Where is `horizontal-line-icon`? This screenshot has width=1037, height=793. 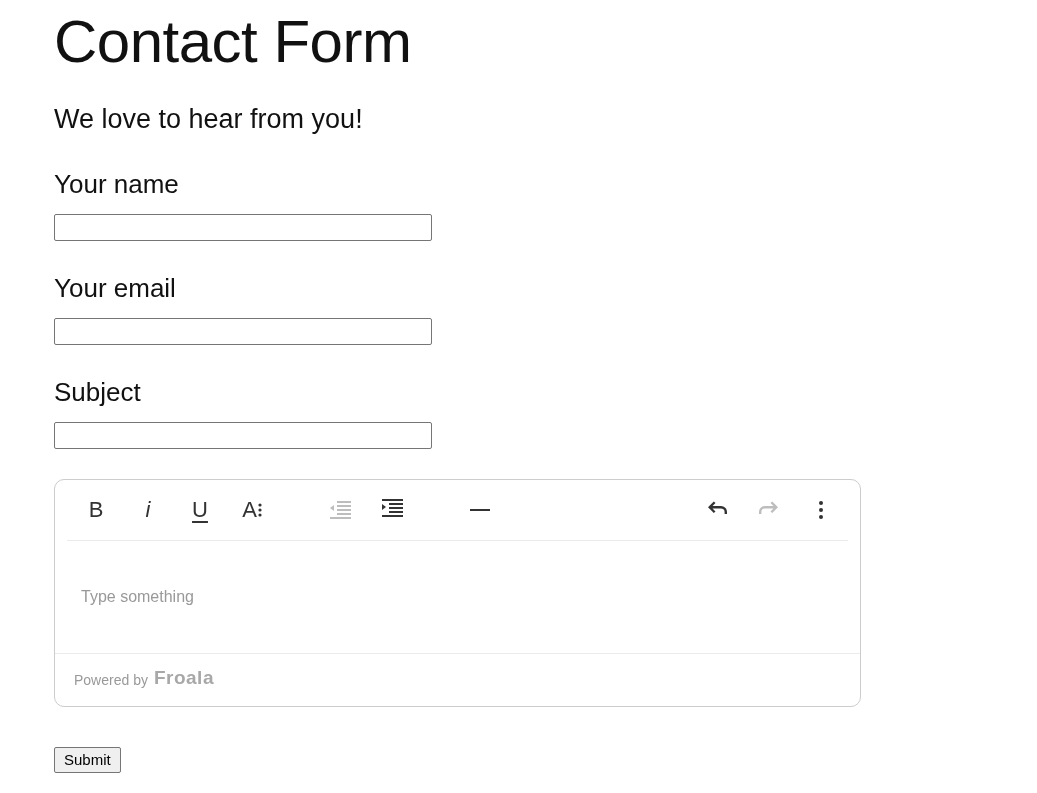
horizontal-line-icon is located at coordinates (480, 510).